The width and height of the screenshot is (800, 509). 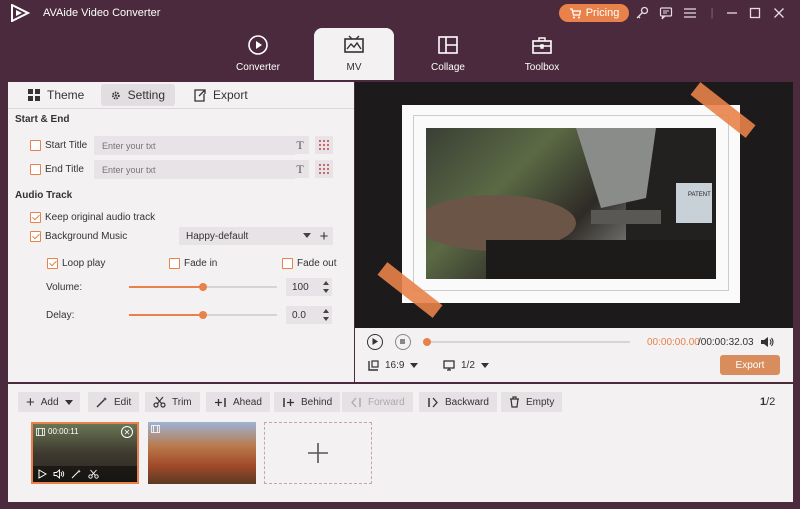 I want to click on play-button, so click(x=375, y=342).